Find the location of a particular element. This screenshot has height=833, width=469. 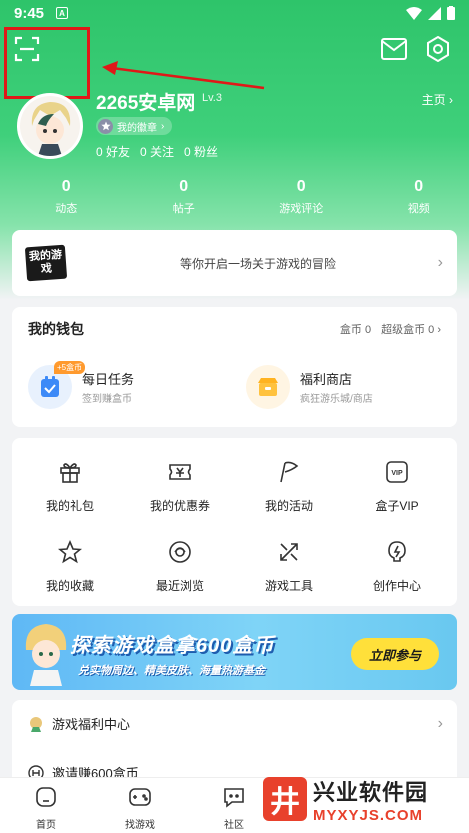

daily-task-entry: +5盒币 每日任务 签到赚盒币 is located at coordinates (81, 385).